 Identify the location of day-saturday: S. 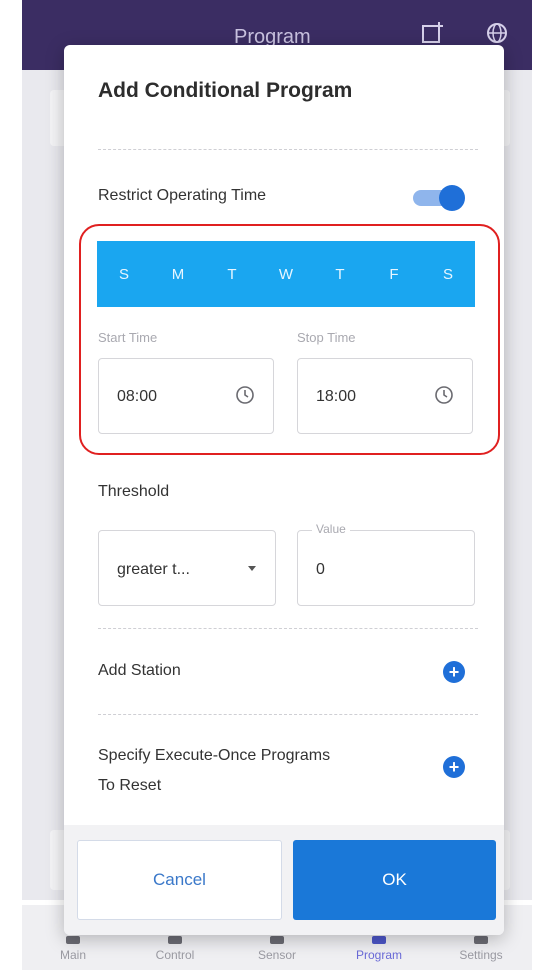
(448, 274).